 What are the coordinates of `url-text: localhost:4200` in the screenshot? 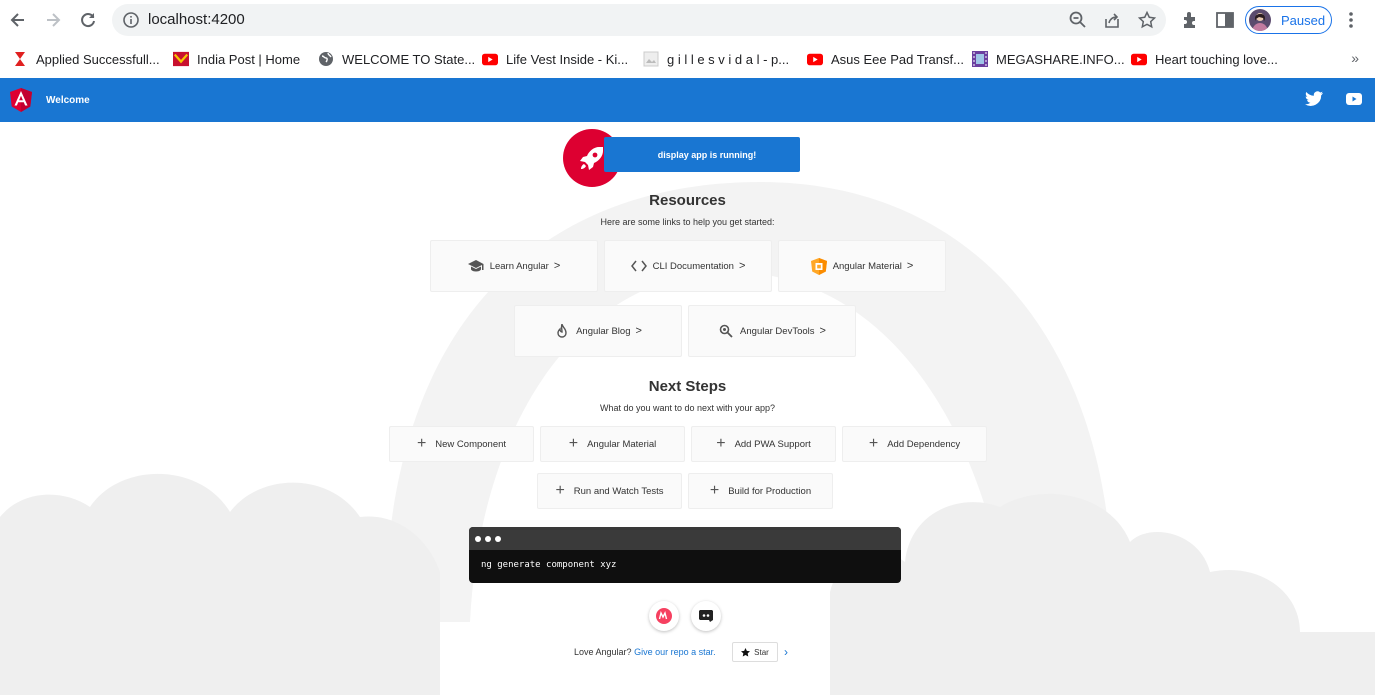 It's located at (196, 19).